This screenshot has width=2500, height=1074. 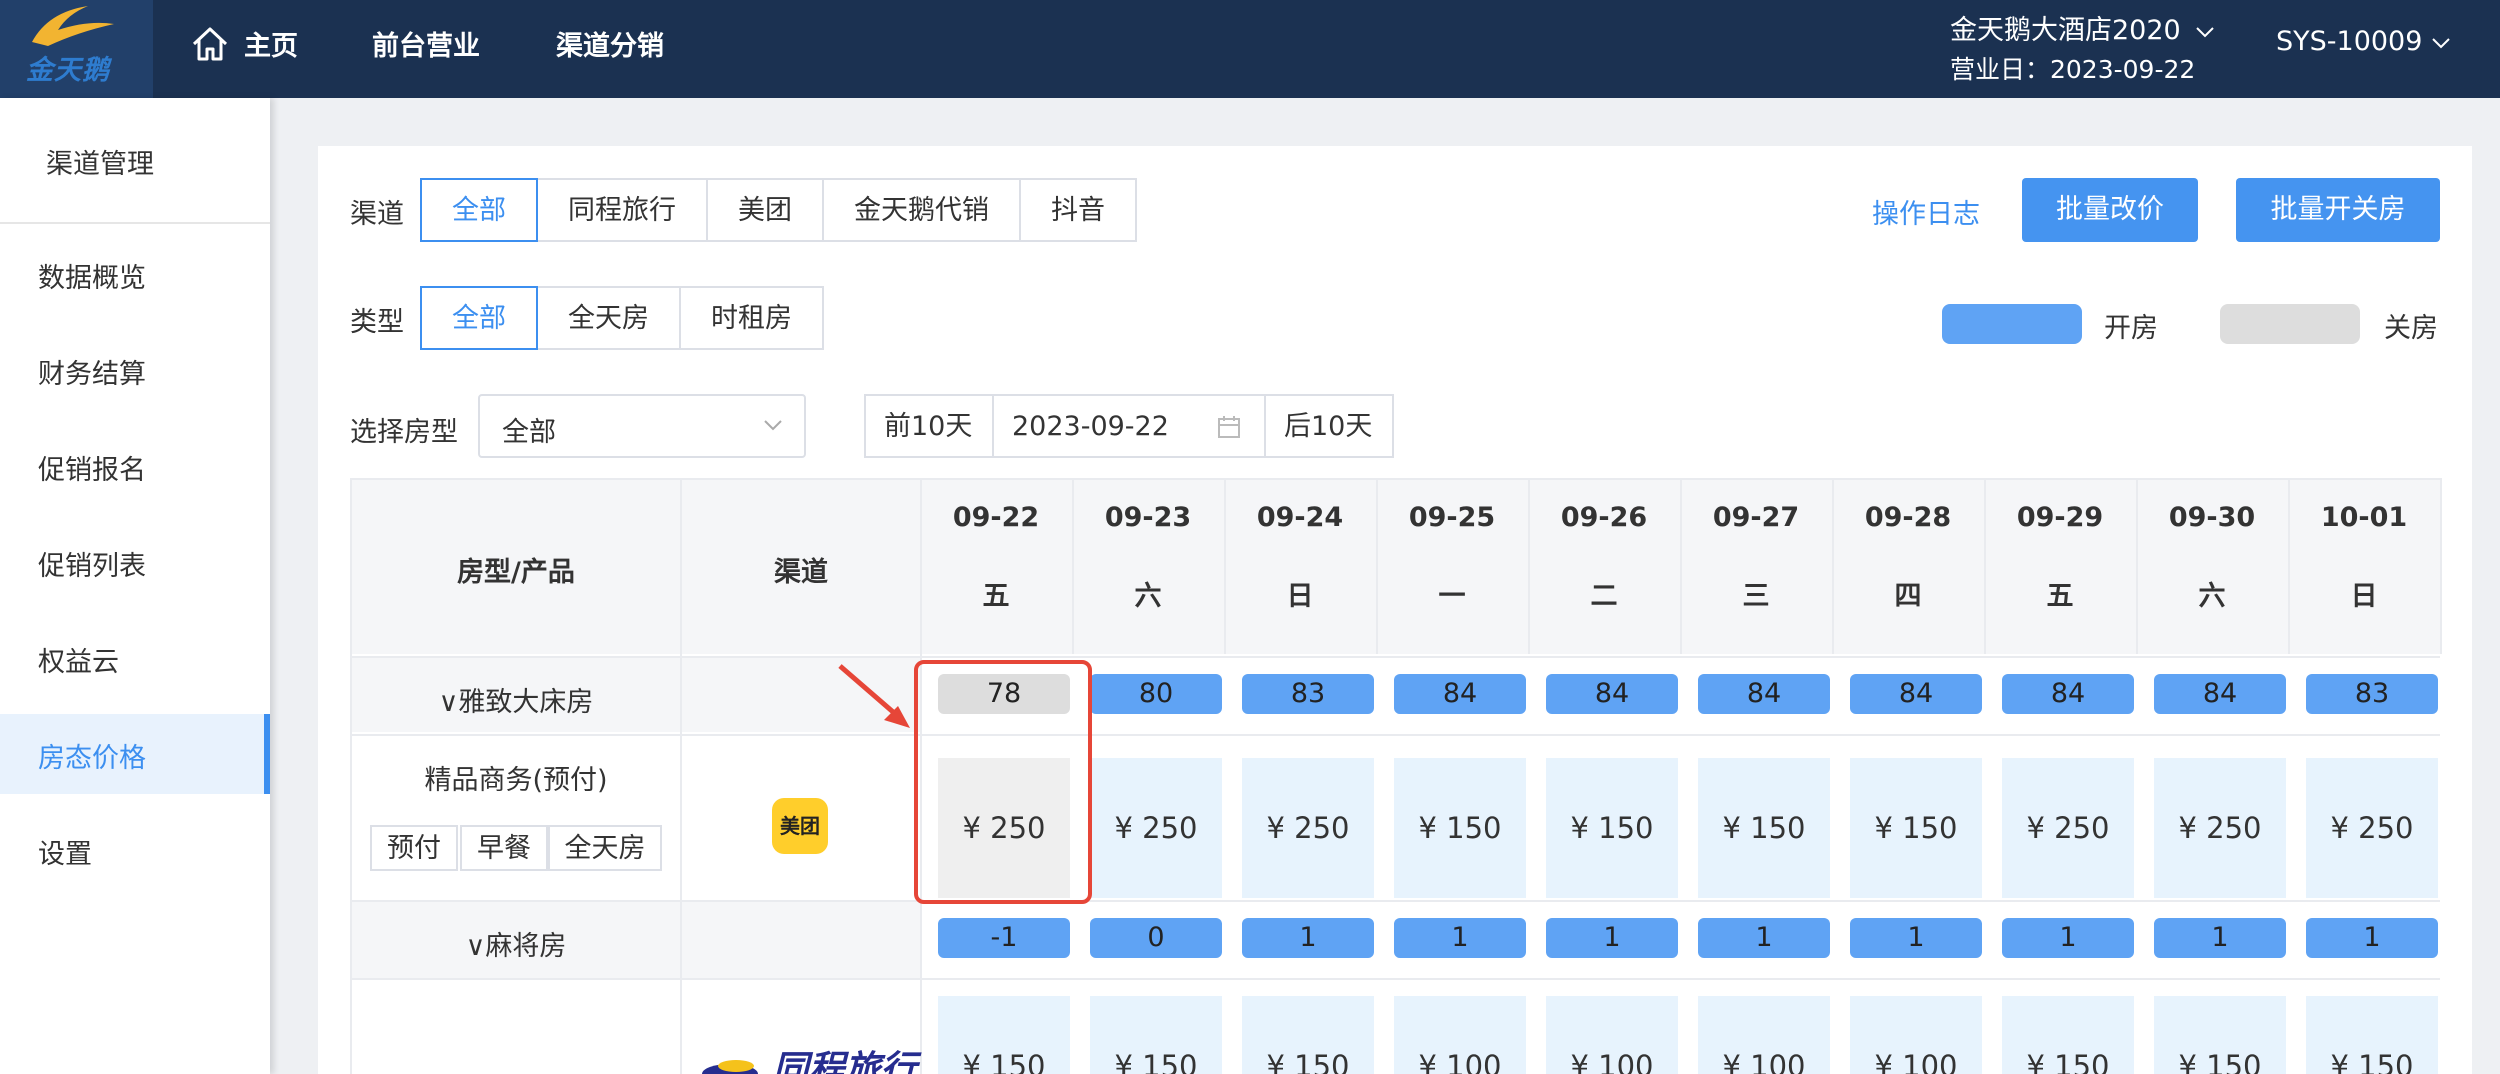 What do you see at coordinates (921, 210) in the screenshot?
I see `channel-option-jintiane: 金天鹅代销` at bounding box center [921, 210].